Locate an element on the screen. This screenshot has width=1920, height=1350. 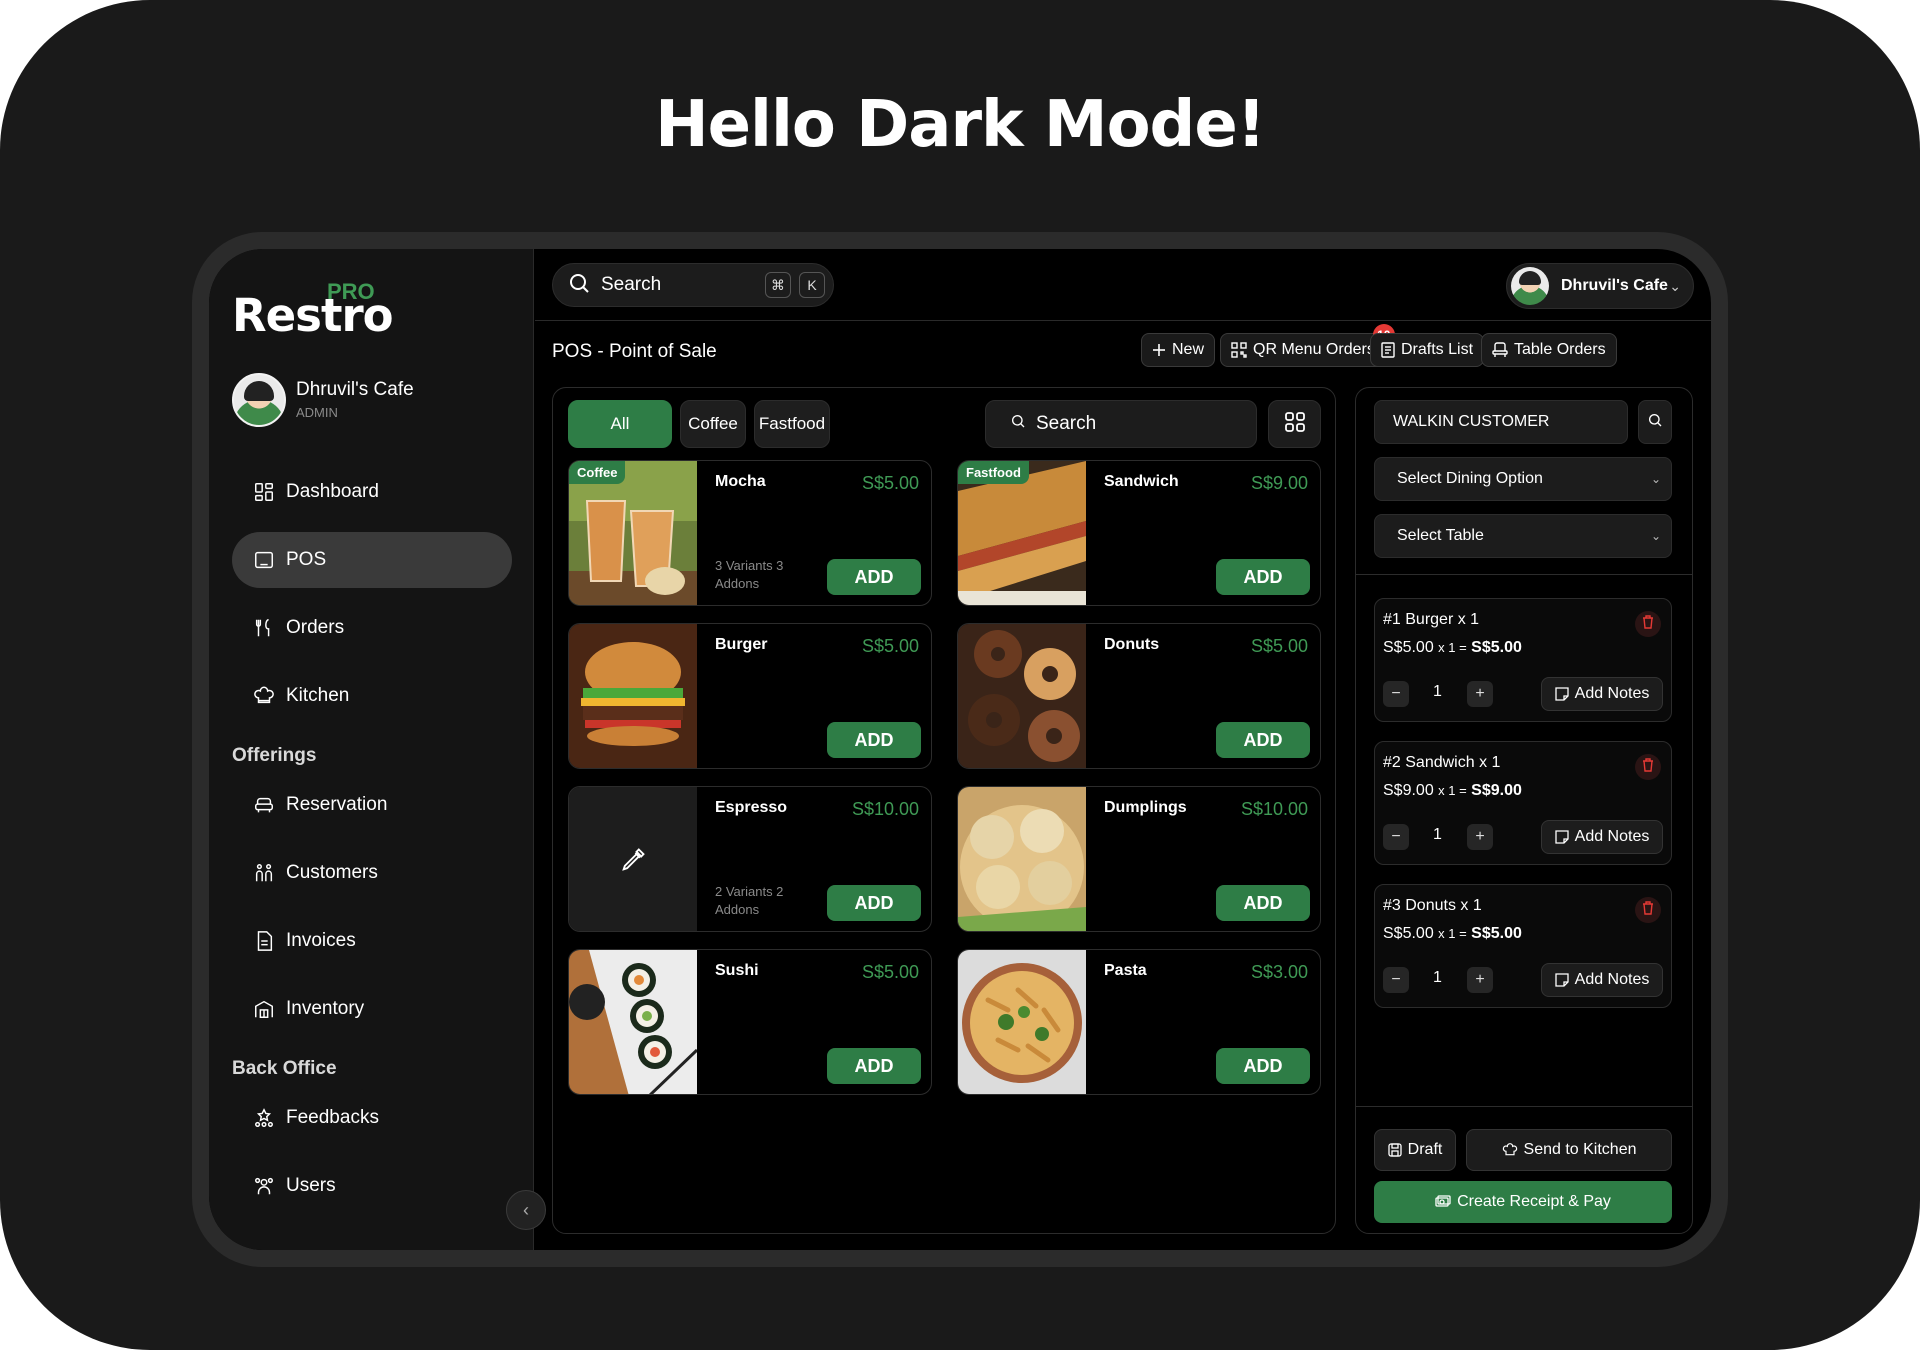
line-total: S$5.00 is located at coordinates (1496, 647).